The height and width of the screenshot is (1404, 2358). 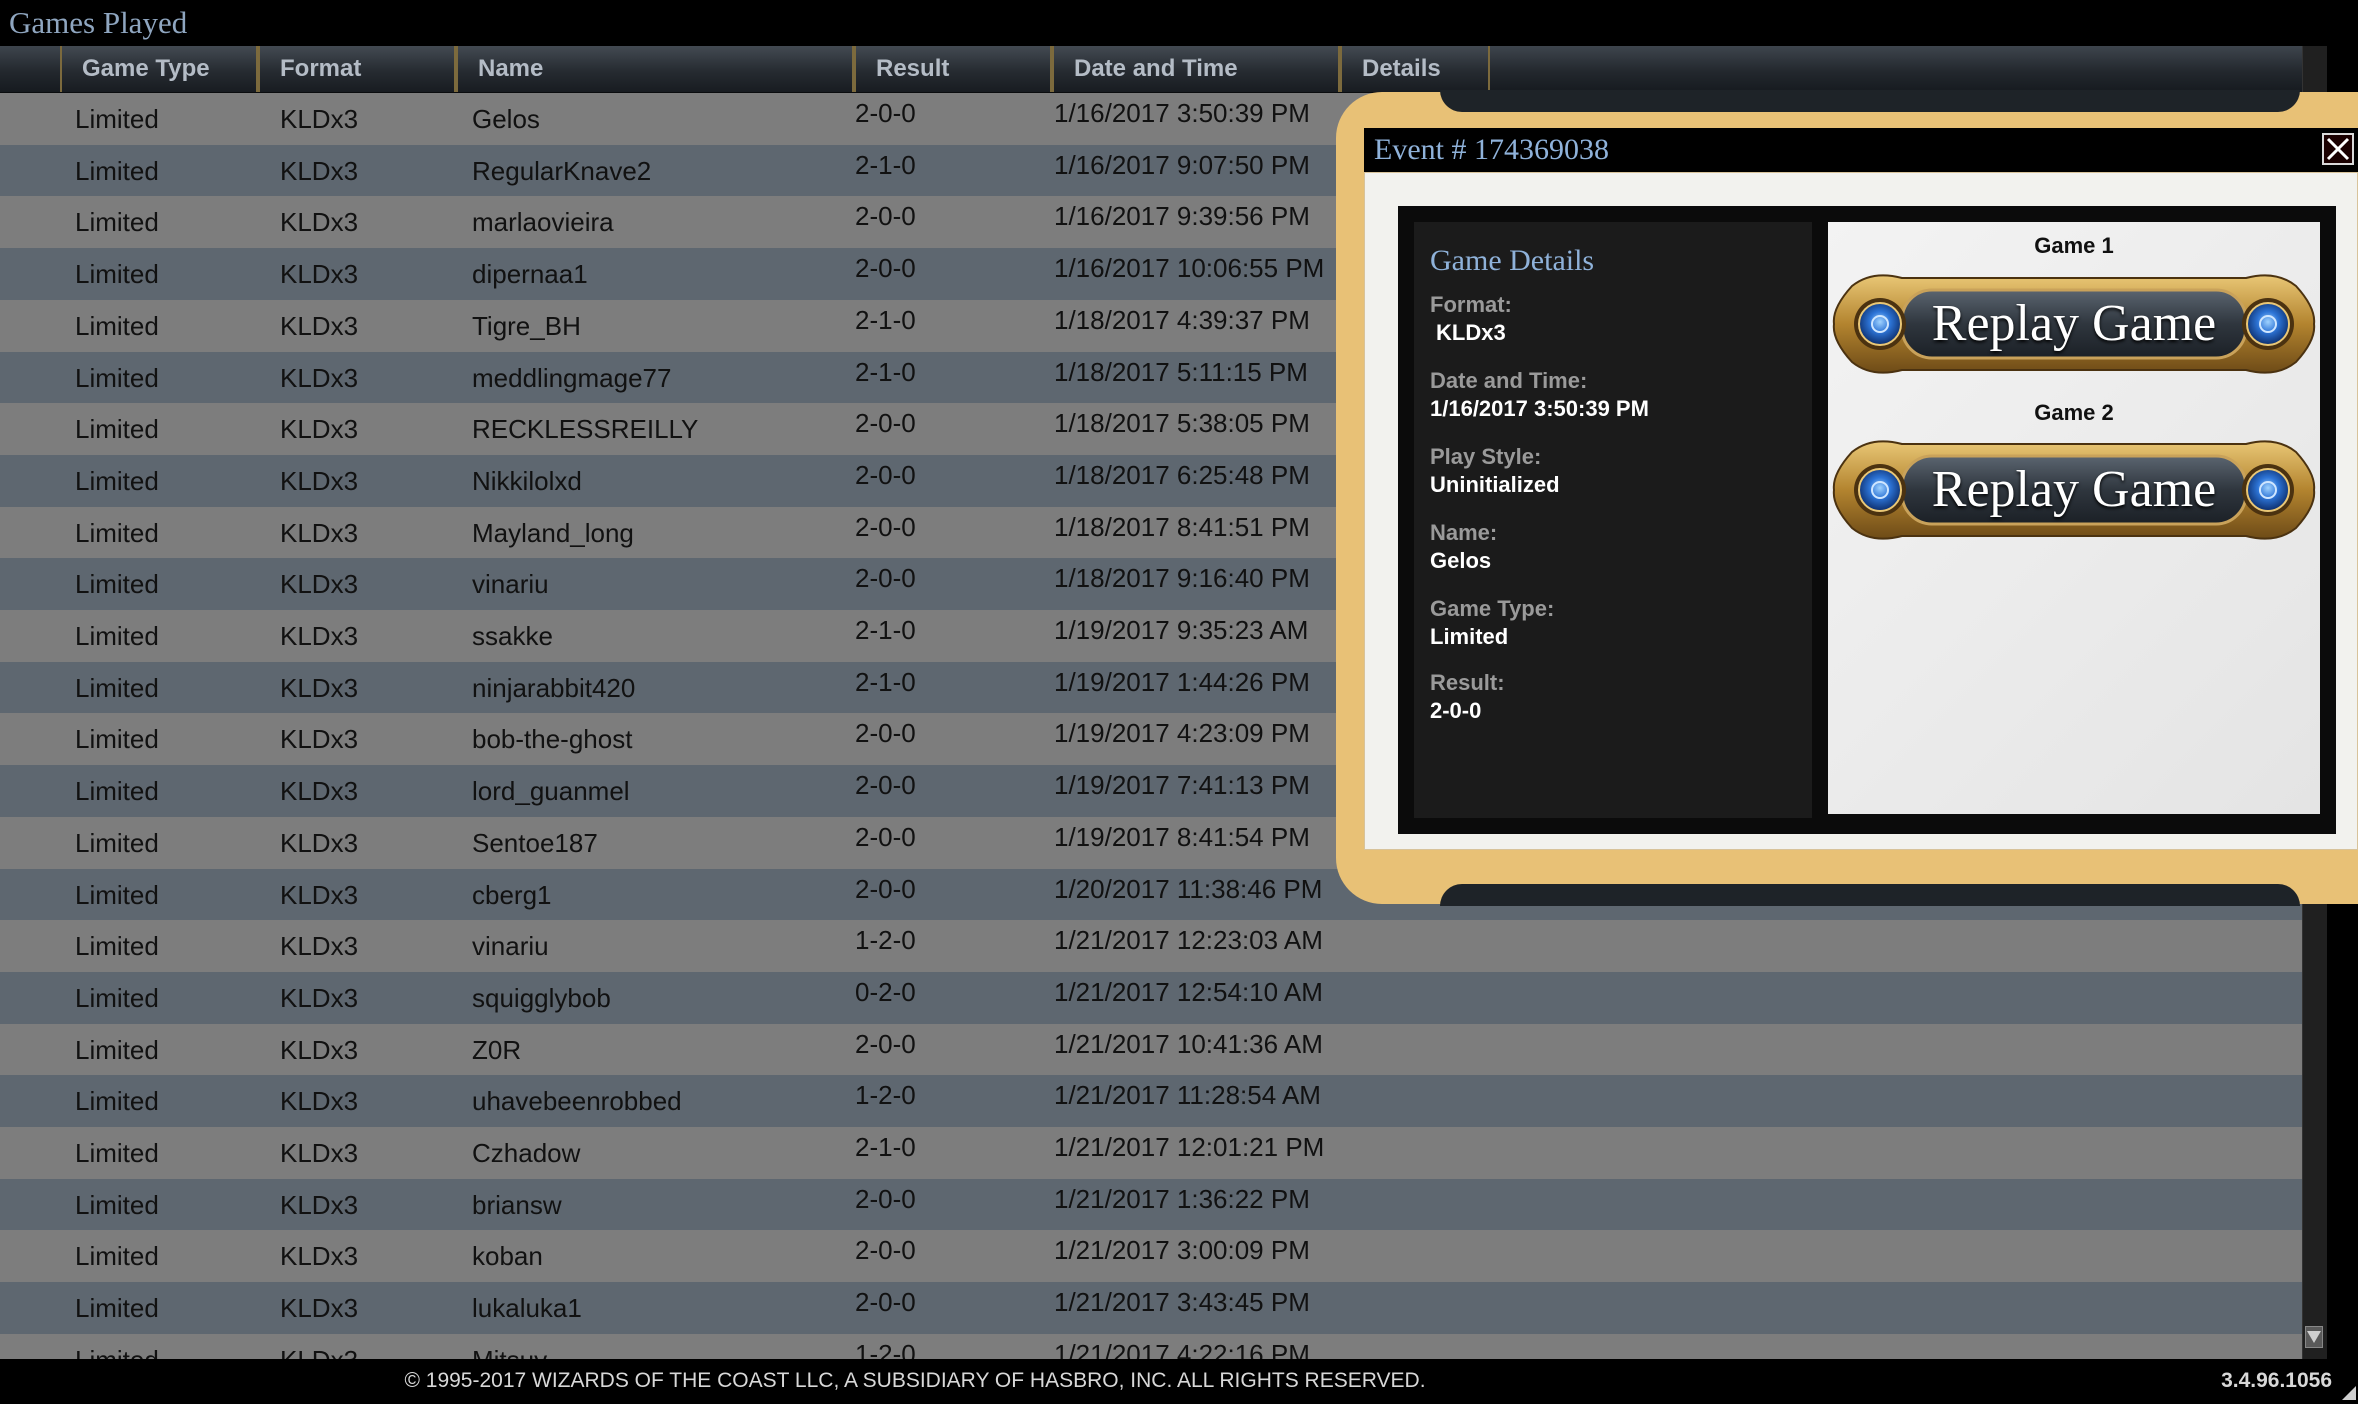 I want to click on game-type-value: Limited, so click(x=1469, y=636).